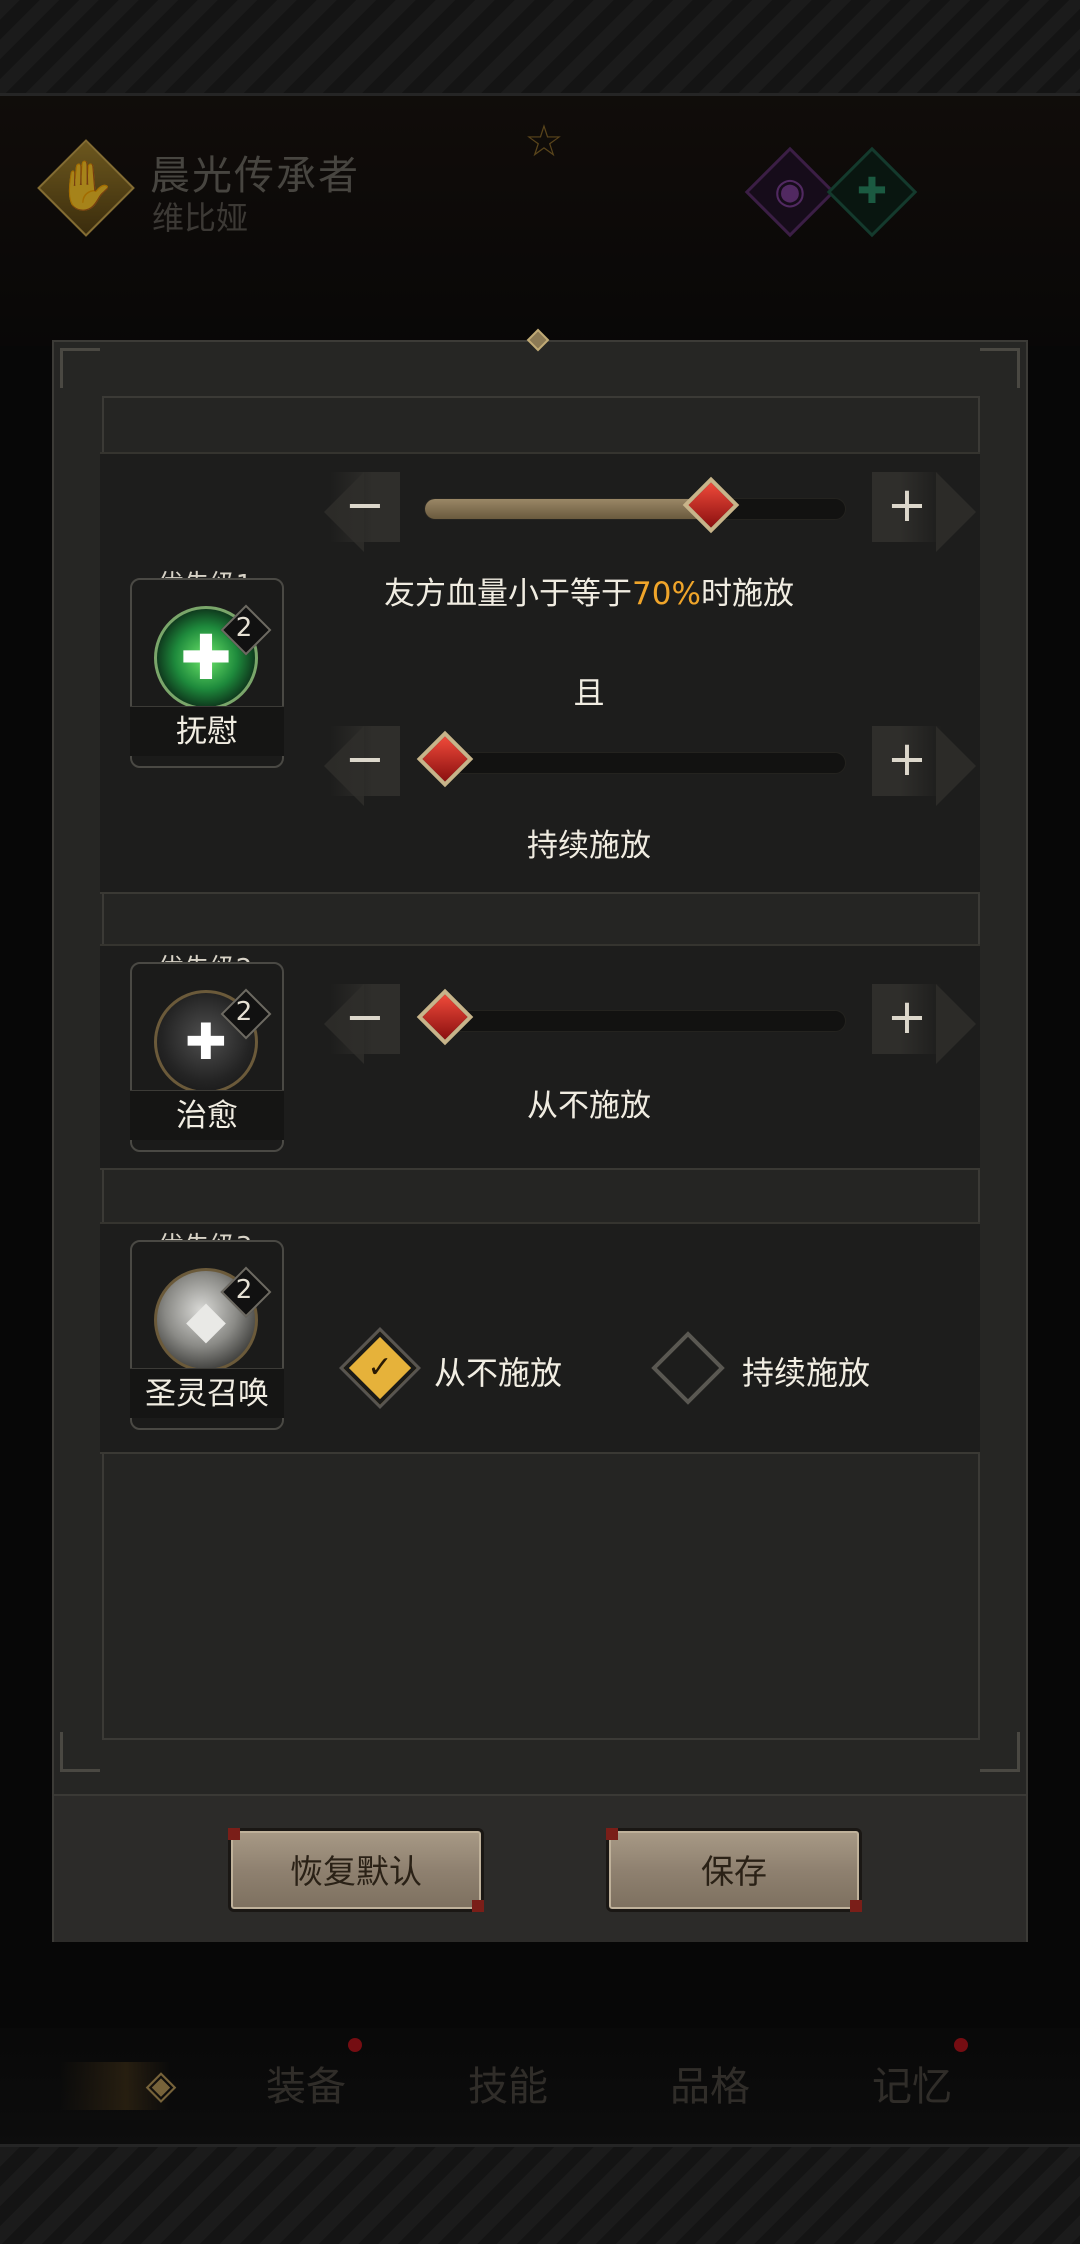  What do you see at coordinates (747, 594) in the screenshot?
I see `condition-suffix: 时施放` at bounding box center [747, 594].